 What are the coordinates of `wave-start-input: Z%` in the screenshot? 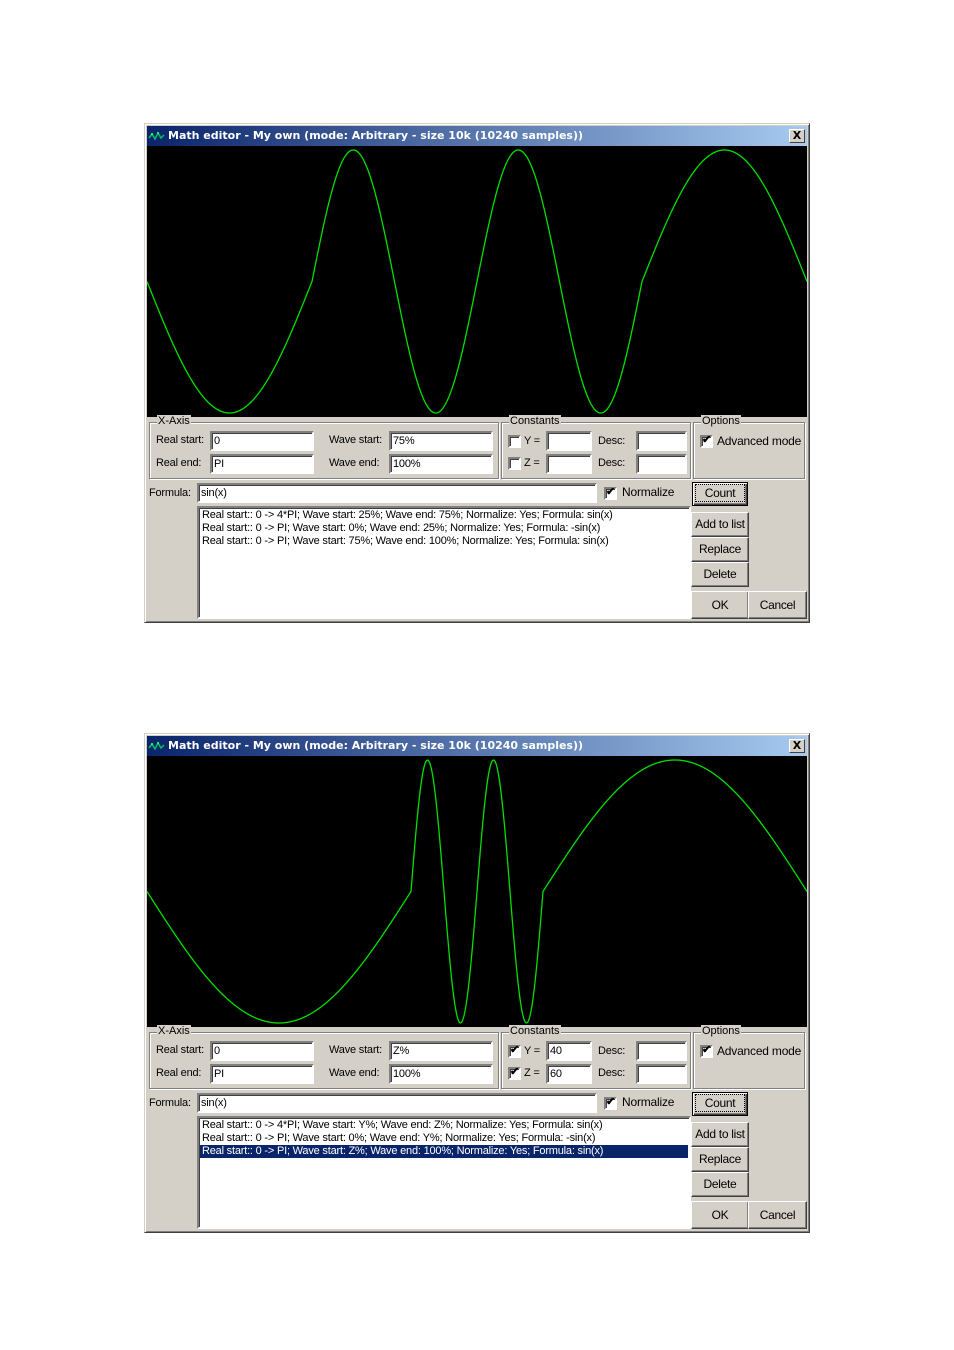 It's located at (441, 1051).